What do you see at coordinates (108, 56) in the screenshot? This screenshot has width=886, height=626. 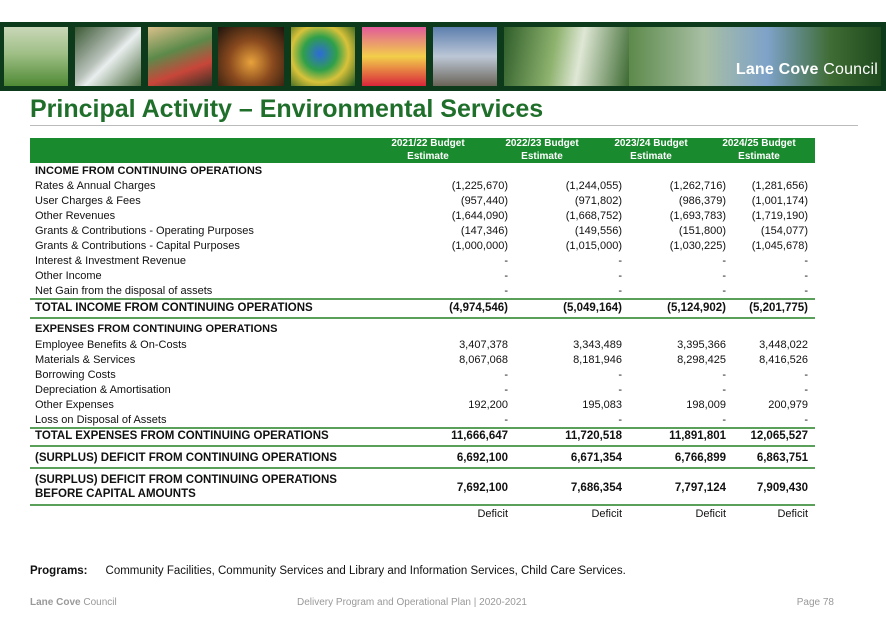 I see `waterfall-photo` at bounding box center [108, 56].